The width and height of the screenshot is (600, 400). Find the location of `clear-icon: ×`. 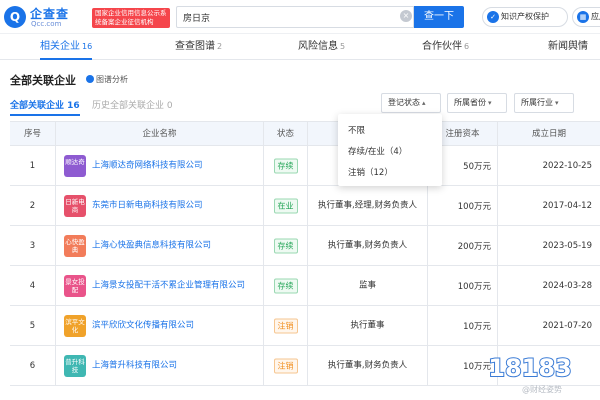

clear-icon: × is located at coordinates (406, 16).